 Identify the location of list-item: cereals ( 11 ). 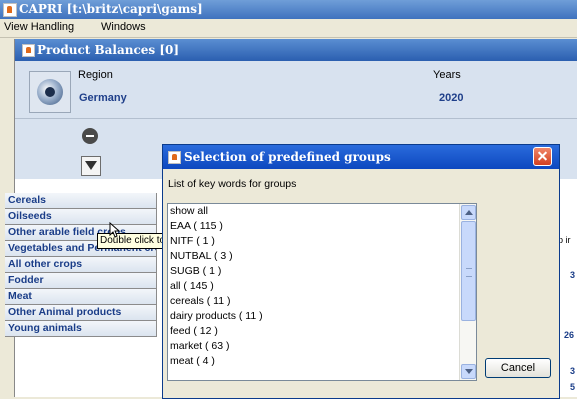
(322, 301).